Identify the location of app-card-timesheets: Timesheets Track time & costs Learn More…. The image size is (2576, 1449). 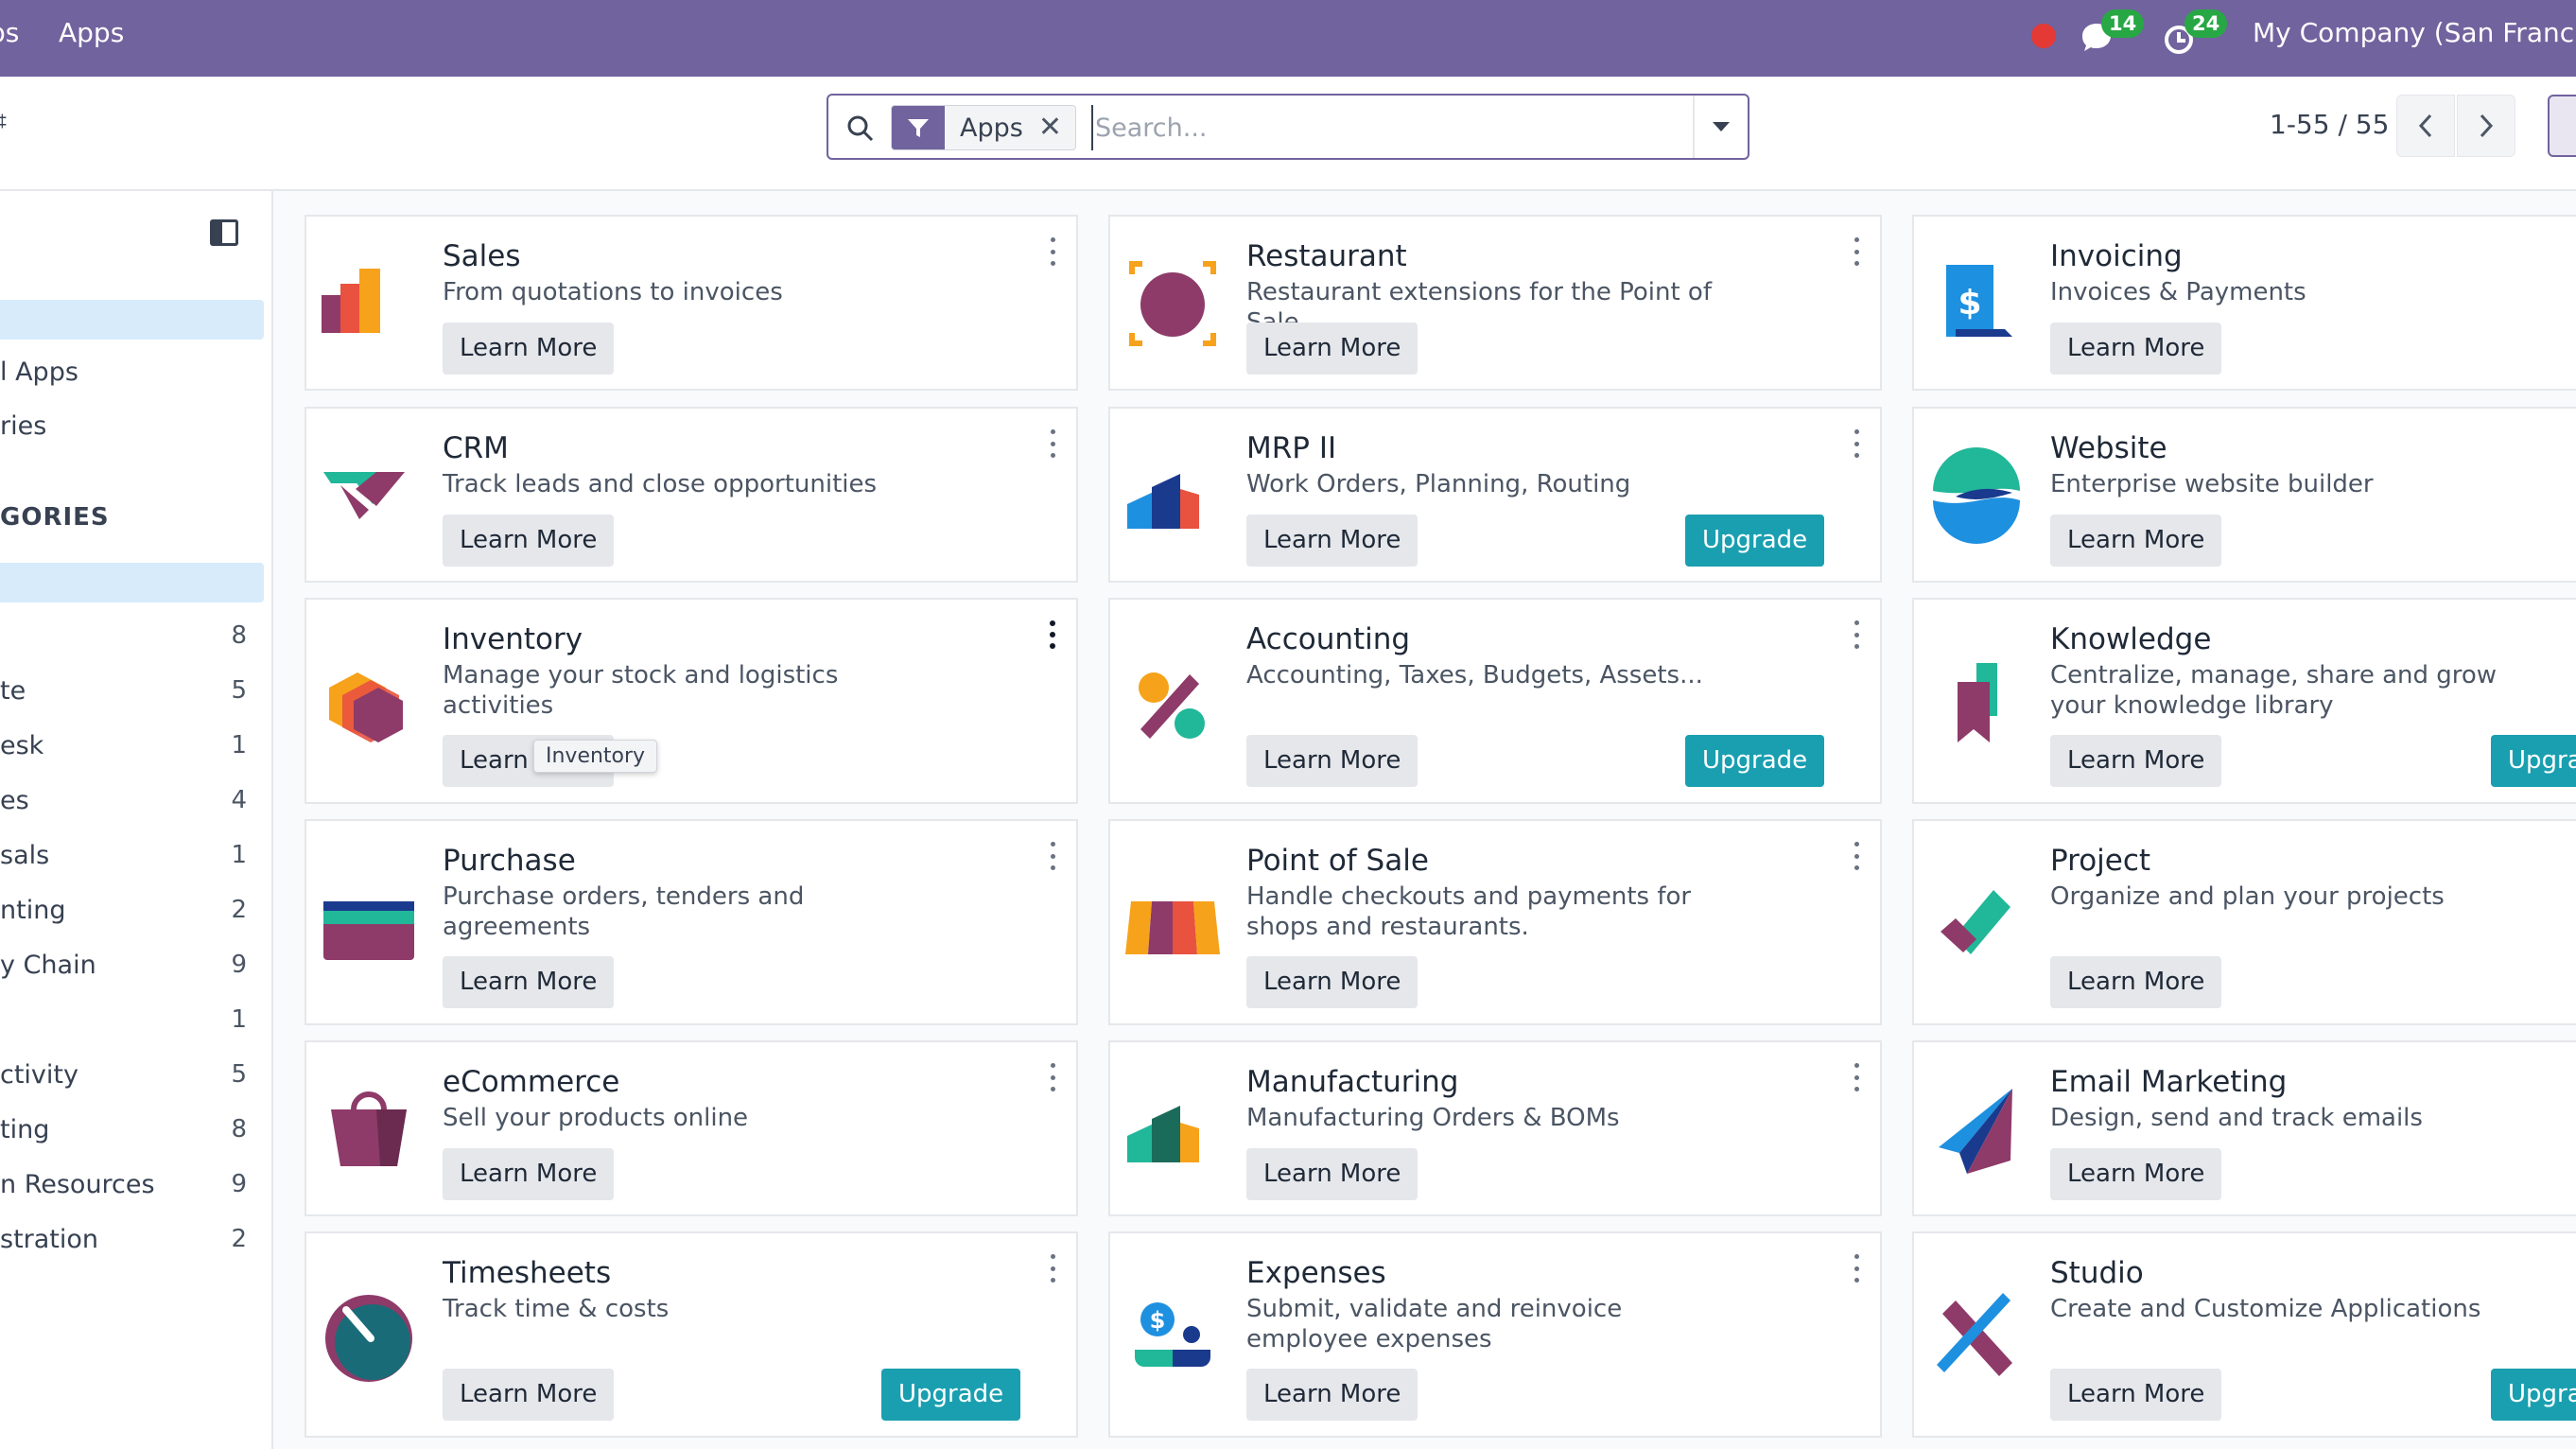
(691, 1334).